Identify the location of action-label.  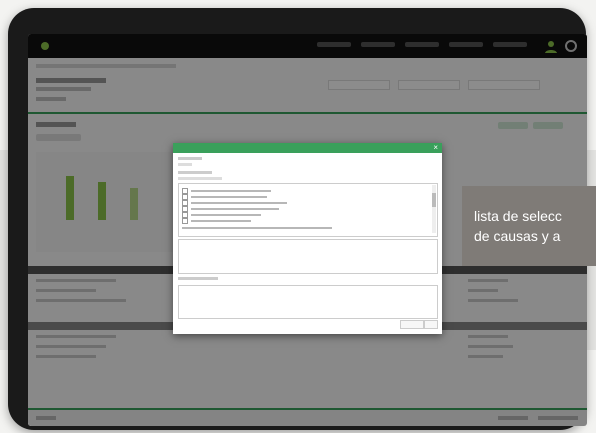
(198, 278).